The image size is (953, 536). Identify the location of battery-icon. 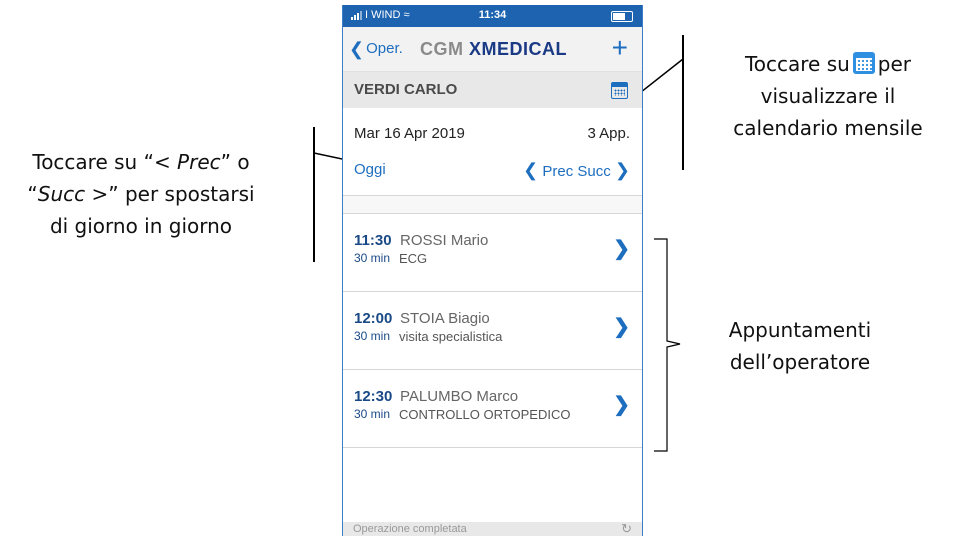
(622, 16).